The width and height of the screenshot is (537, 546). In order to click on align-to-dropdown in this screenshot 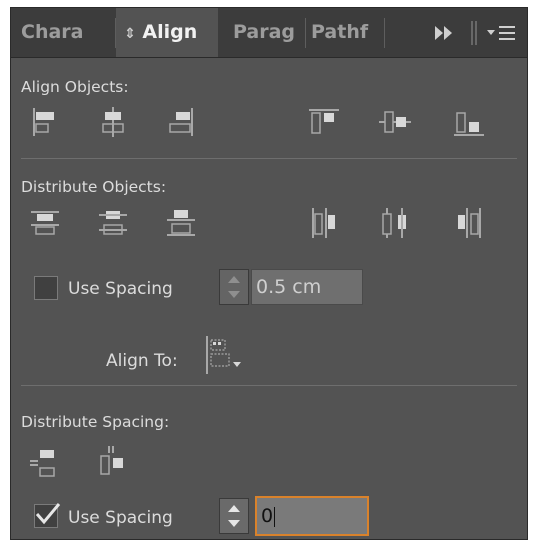, I will do `click(228, 355)`.